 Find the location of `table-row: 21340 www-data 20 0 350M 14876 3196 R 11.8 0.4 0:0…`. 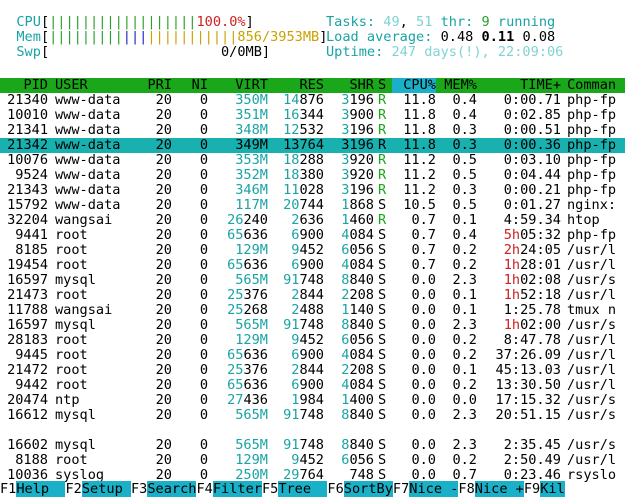

table-row: 21340 www-data 20 0 350M 14876 3196 R 11.8 0.4 0:0… is located at coordinates (312, 100).